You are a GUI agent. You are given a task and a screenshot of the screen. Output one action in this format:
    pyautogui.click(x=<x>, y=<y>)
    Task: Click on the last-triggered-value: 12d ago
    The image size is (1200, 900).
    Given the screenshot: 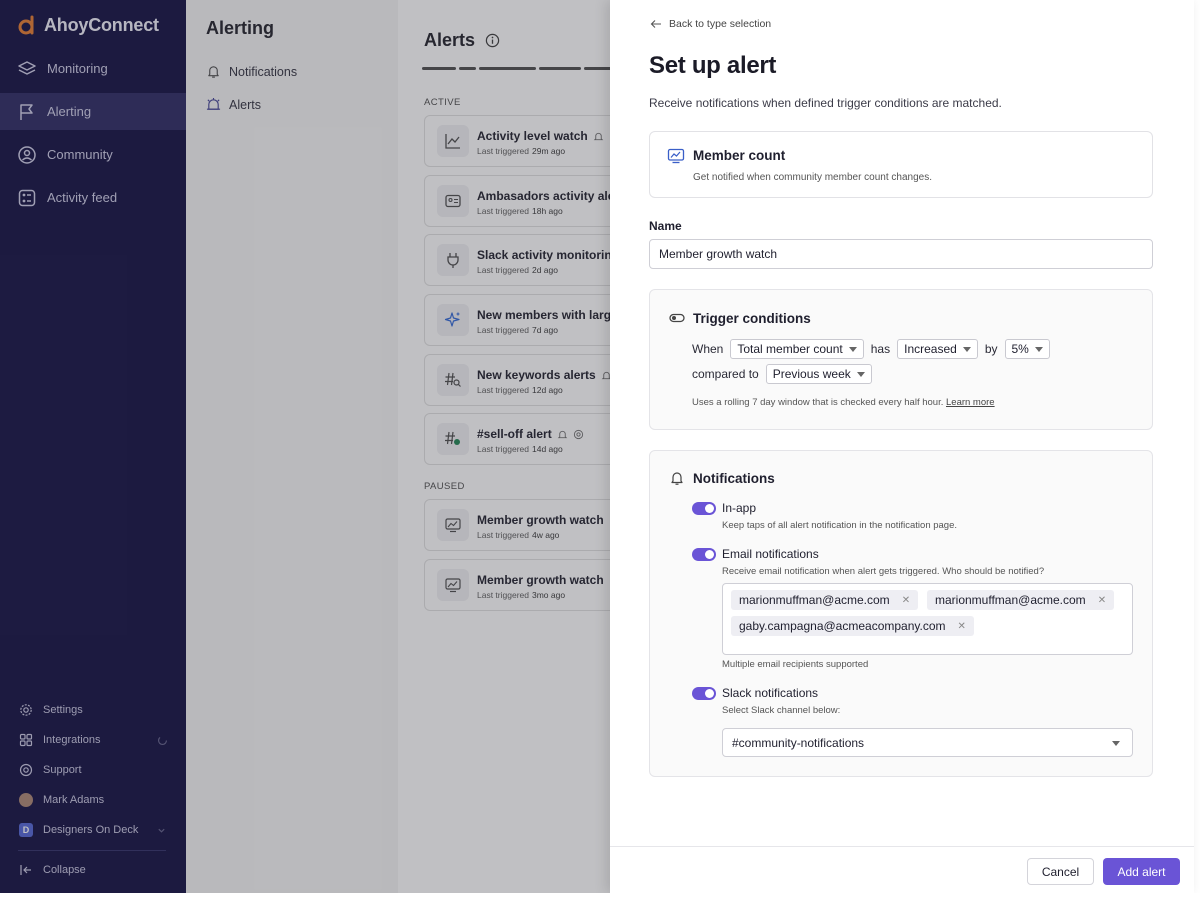 What is the action you would take?
    pyautogui.click(x=547, y=390)
    